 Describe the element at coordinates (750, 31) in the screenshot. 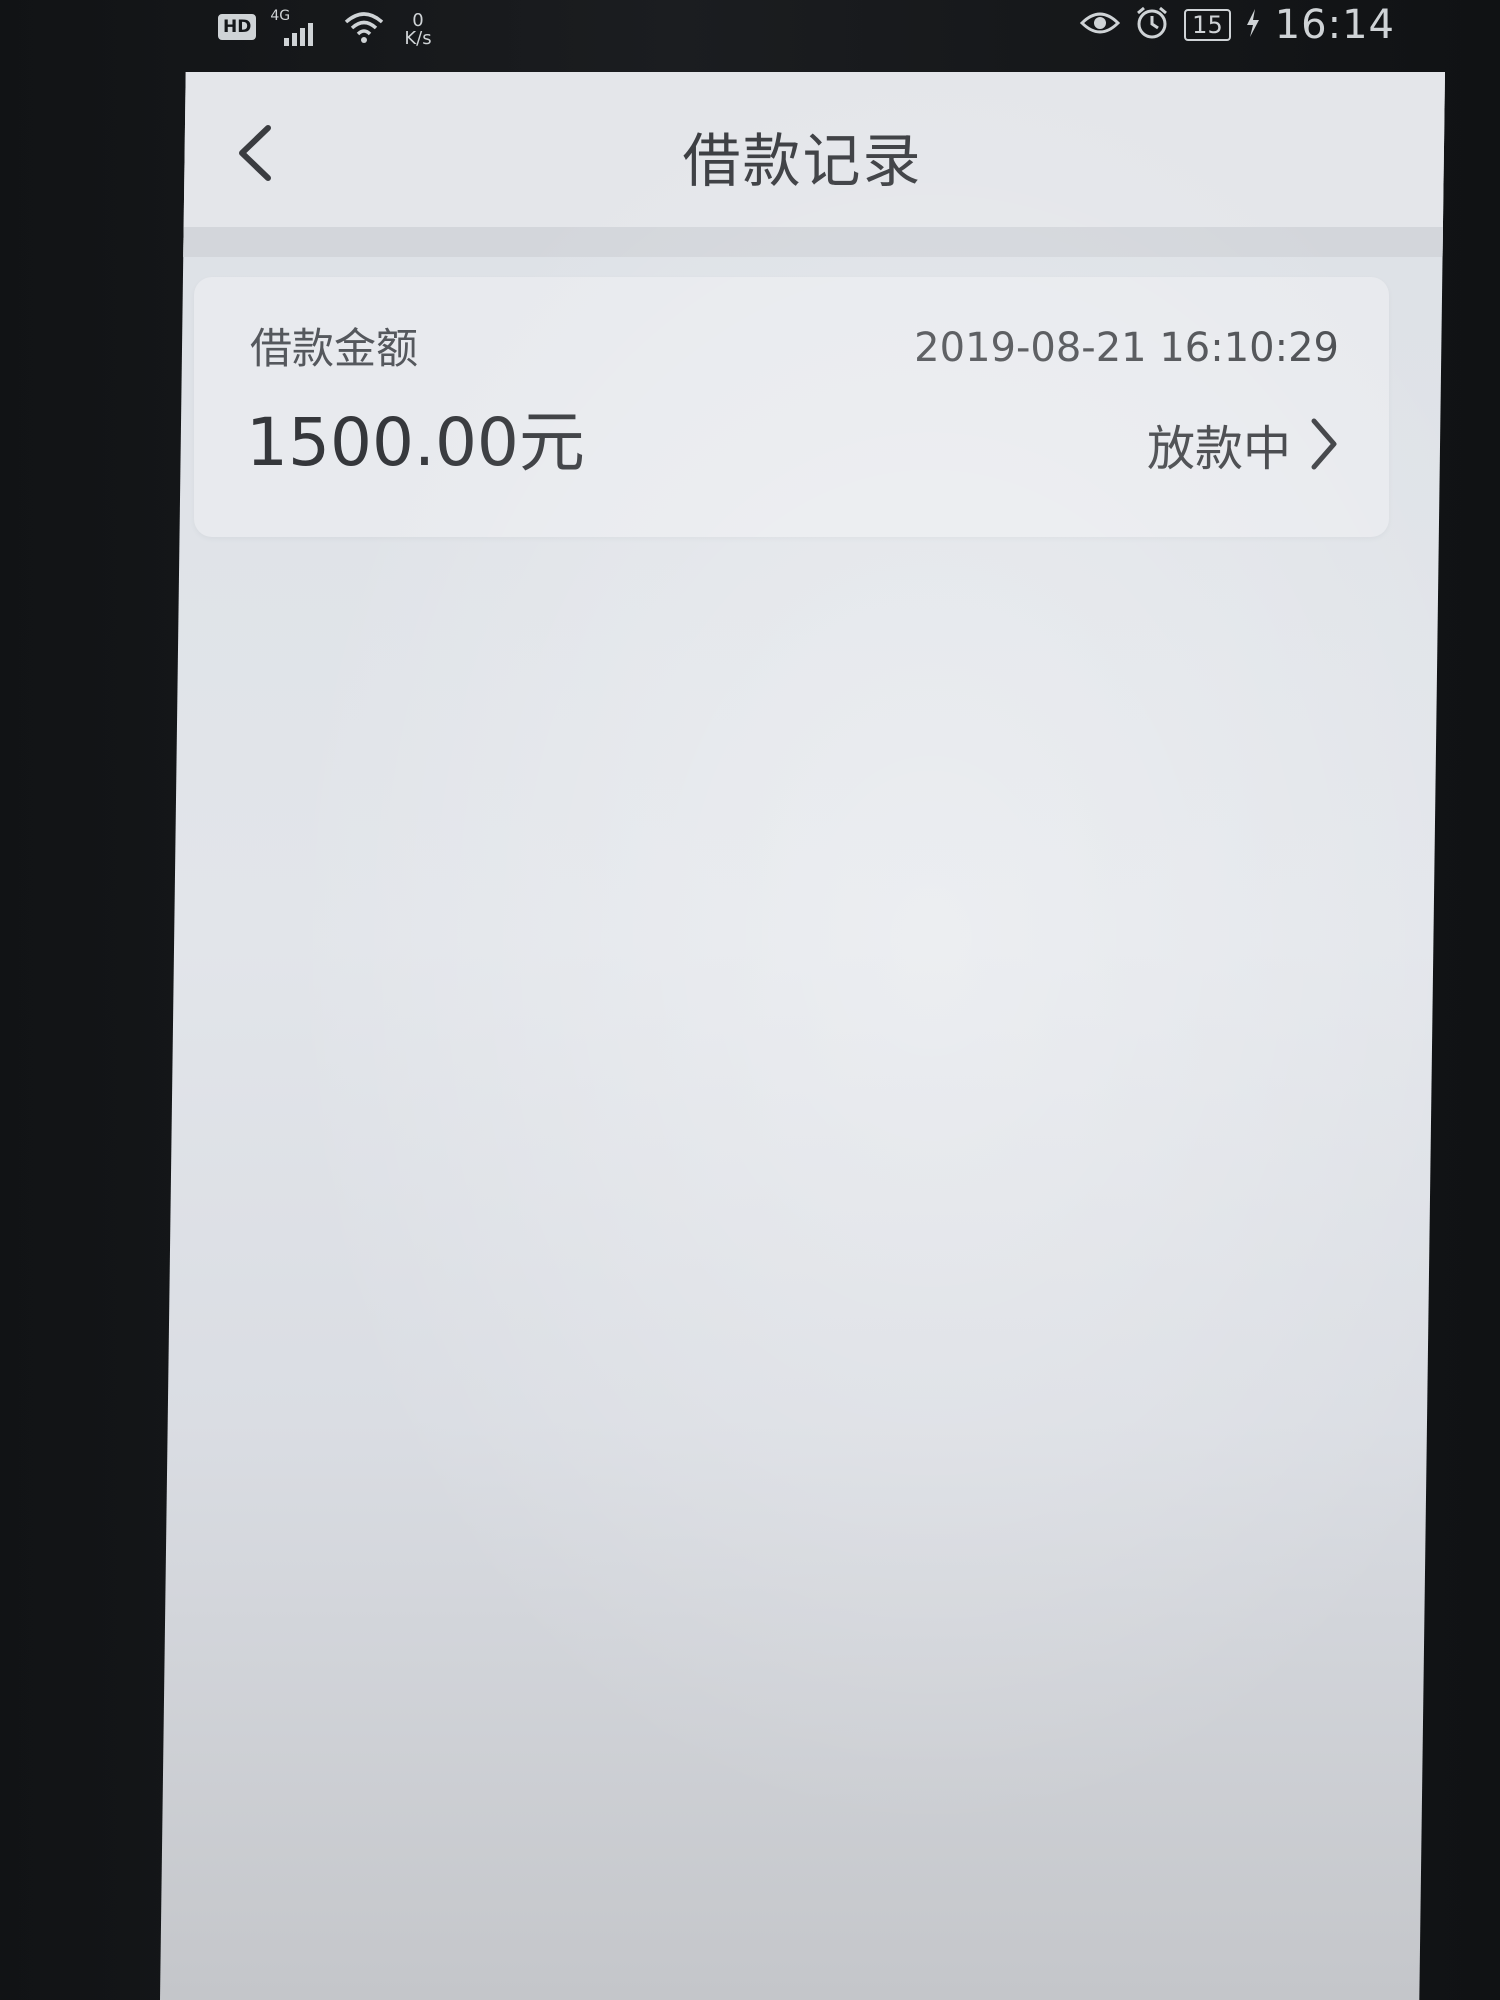

I see `status-bar: HD 4G 0 K/s 15 16:14` at that location.